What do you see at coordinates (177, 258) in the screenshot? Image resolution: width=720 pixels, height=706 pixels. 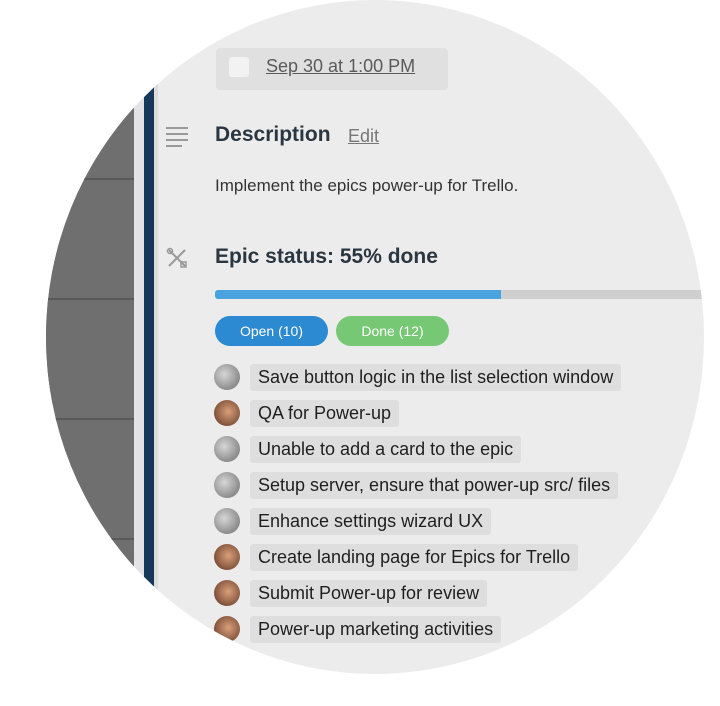 I see `epic-tools-icon` at bounding box center [177, 258].